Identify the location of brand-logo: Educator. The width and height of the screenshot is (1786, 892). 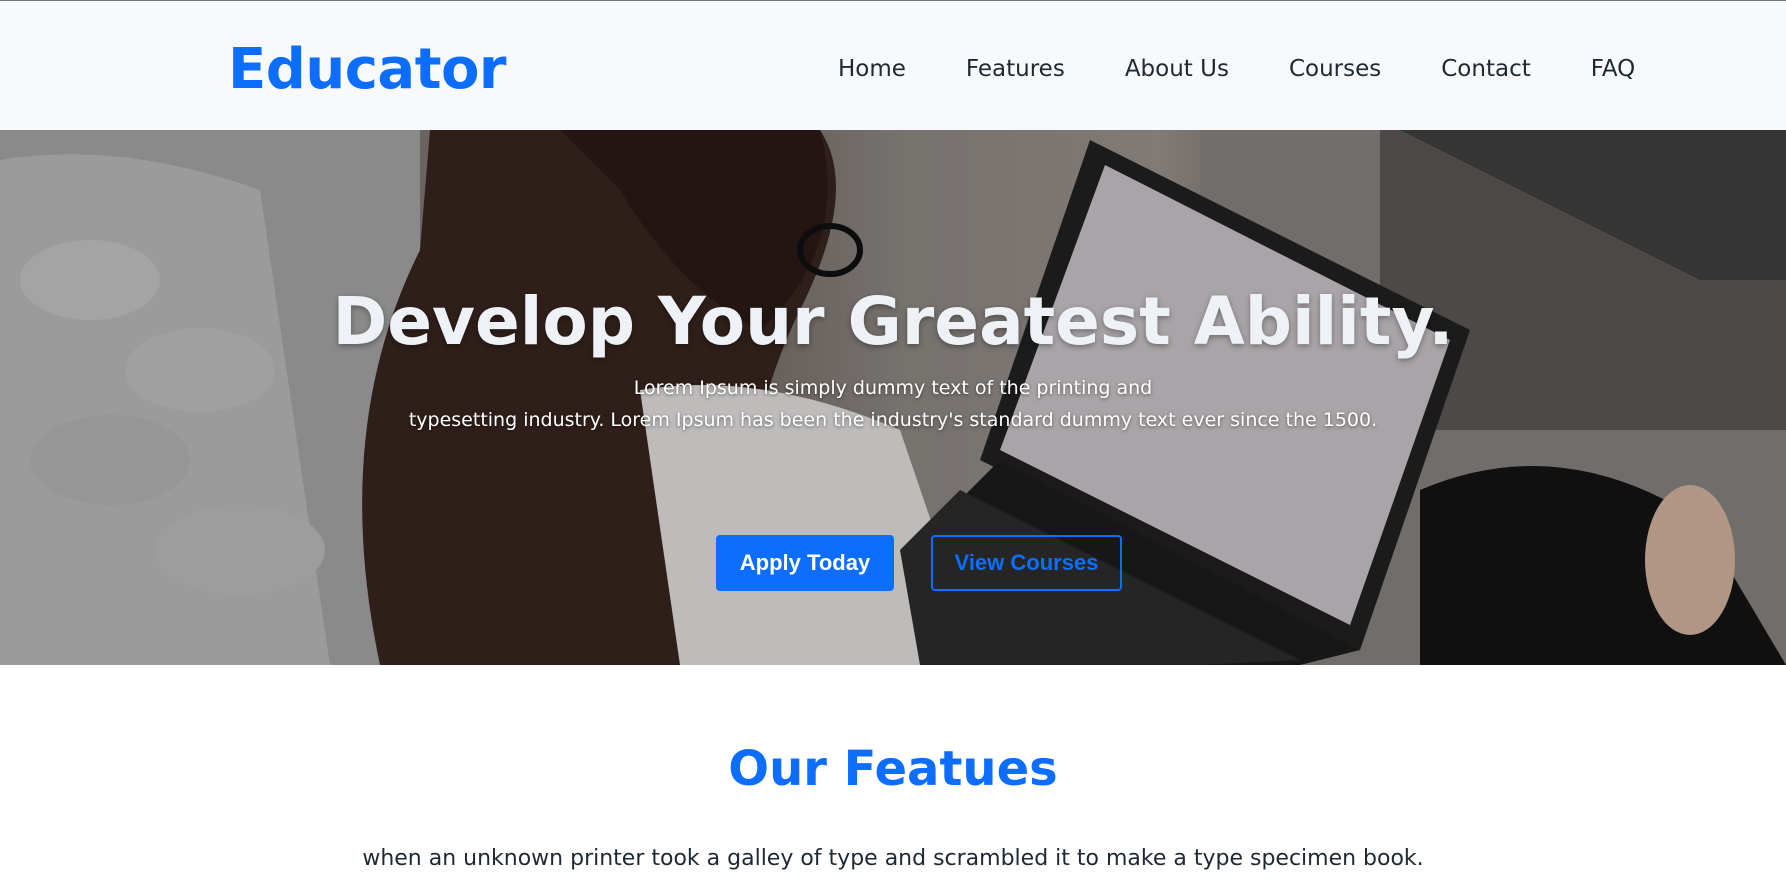
(367, 70).